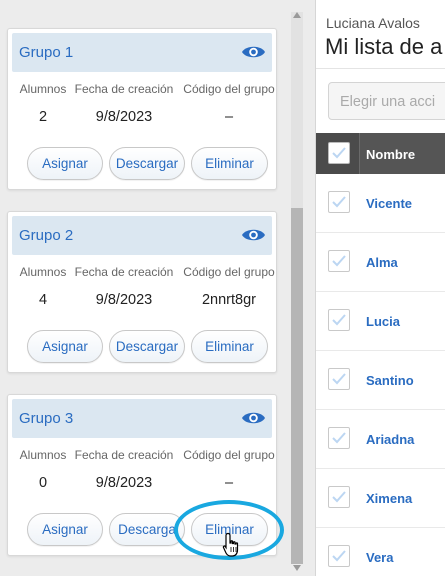  I want to click on table-row: Ximena, so click(380, 498).